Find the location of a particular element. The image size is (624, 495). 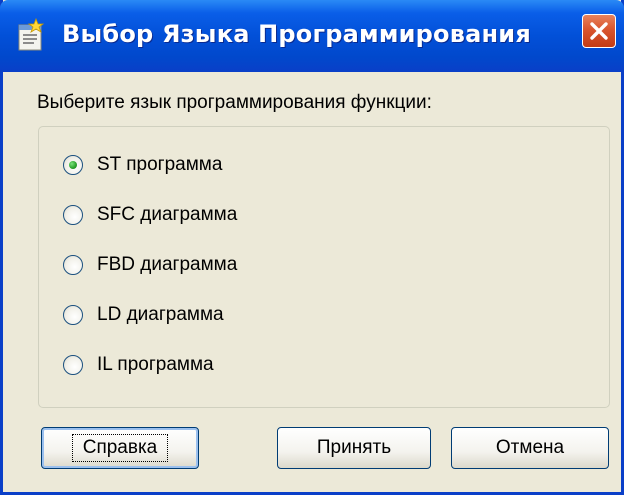

title-bar: Выбор Языка Программирования is located at coordinates (312, 36).